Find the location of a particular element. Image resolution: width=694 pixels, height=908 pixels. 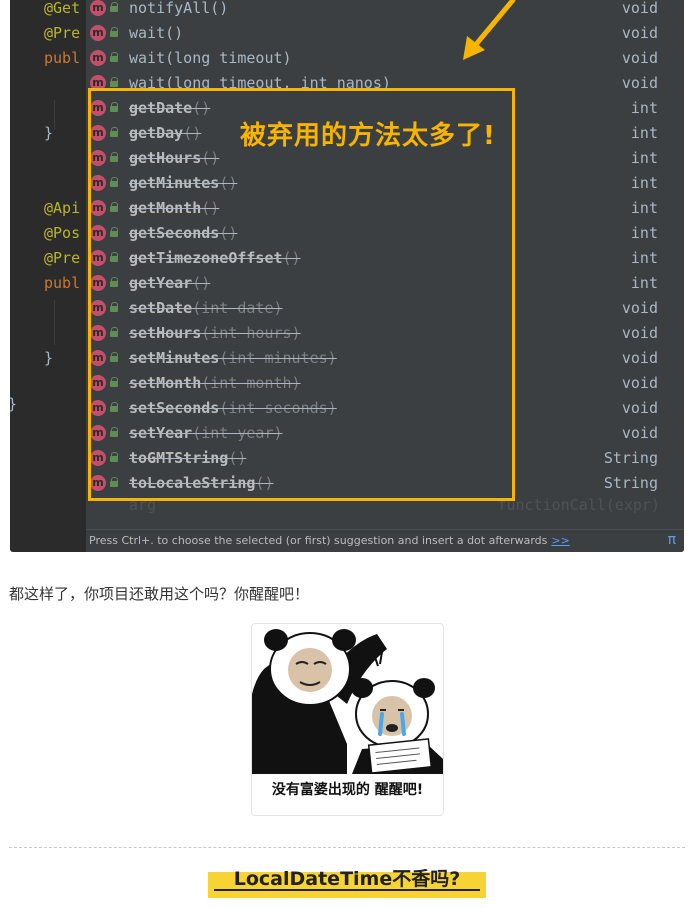

pi-icon: π is located at coordinates (672, 540).